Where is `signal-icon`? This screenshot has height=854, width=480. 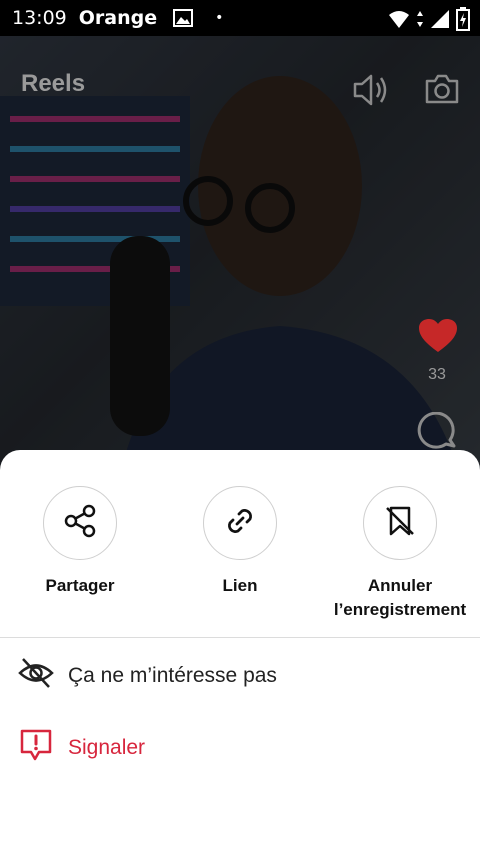
signal-icon is located at coordinates (440, 21).